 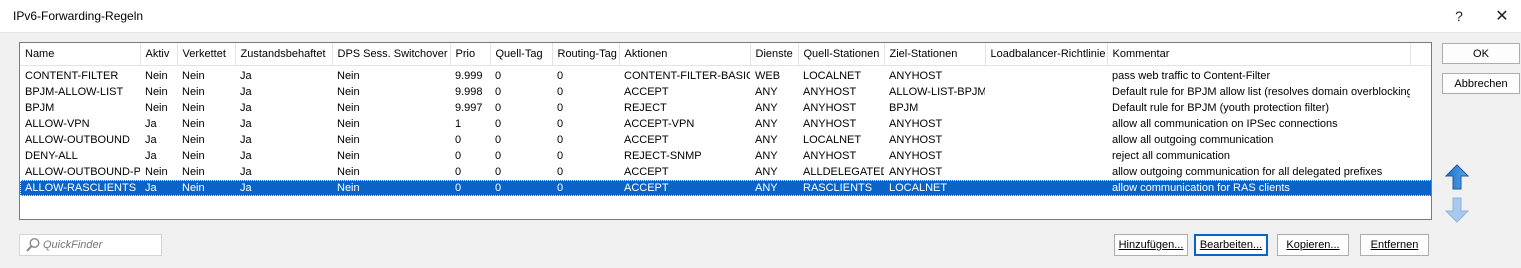 What do you see at coordinates (1258, 188) in the screenshot?
I see `cell-kommentar: allow communication for RAS clients` at bounding box center [1258, 188].